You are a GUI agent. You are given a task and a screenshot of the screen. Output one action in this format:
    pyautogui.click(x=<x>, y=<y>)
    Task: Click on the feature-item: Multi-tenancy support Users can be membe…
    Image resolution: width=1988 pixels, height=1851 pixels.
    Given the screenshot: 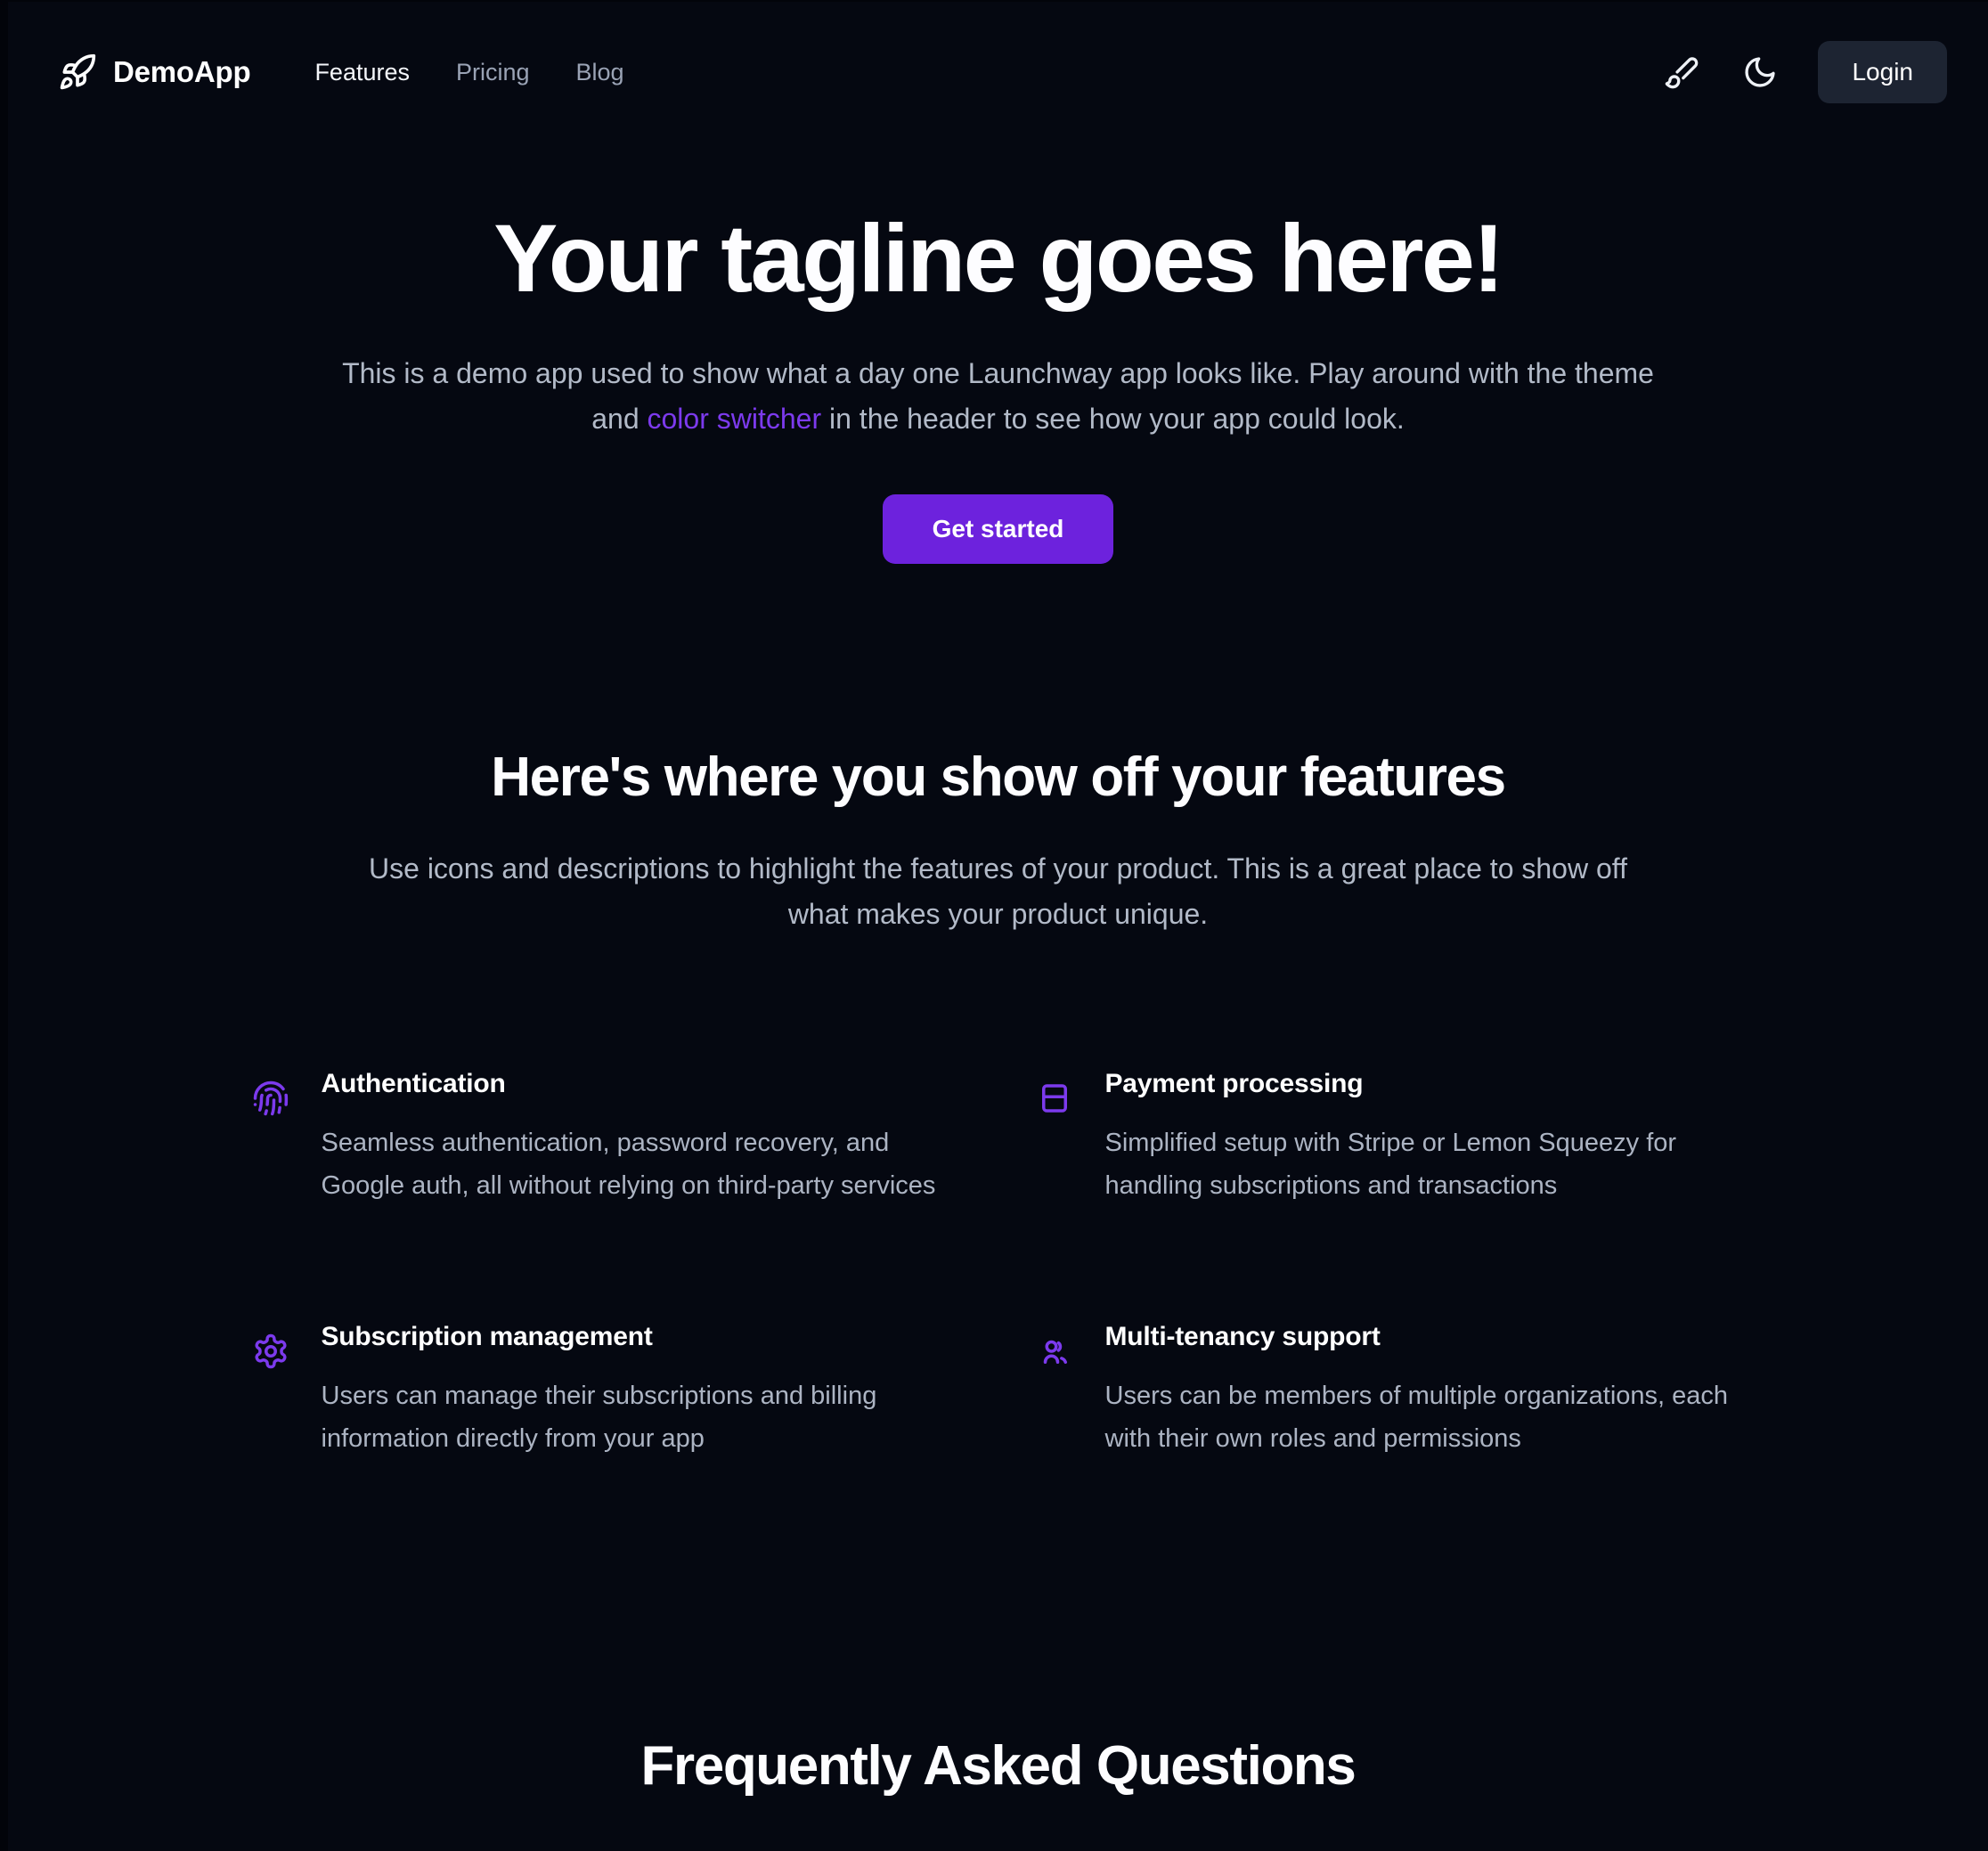 What is the action you would take?
    pyautogui.click(x=1391, y=1391)
    